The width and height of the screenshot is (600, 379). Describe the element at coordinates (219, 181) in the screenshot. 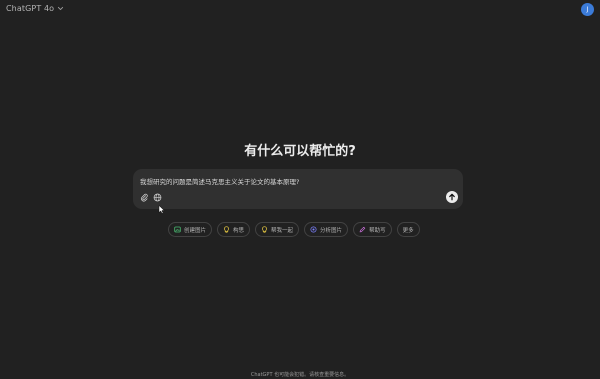

I see `prompt-input: 我想研究的问题是简述马克思主义关于论文的基本原理?` at that location.